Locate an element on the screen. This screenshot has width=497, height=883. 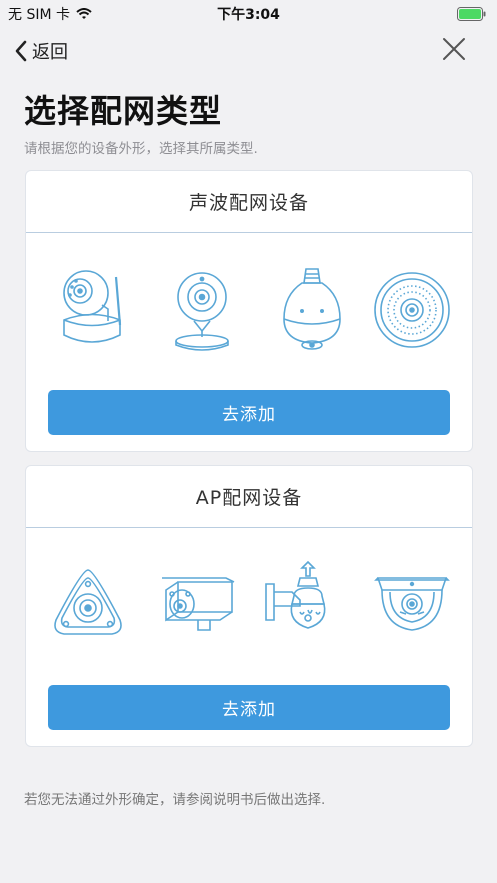
footer-note: 若您无法通过外形确定，请参阅说明书后做出选择. is located at coordinates (175, 800).